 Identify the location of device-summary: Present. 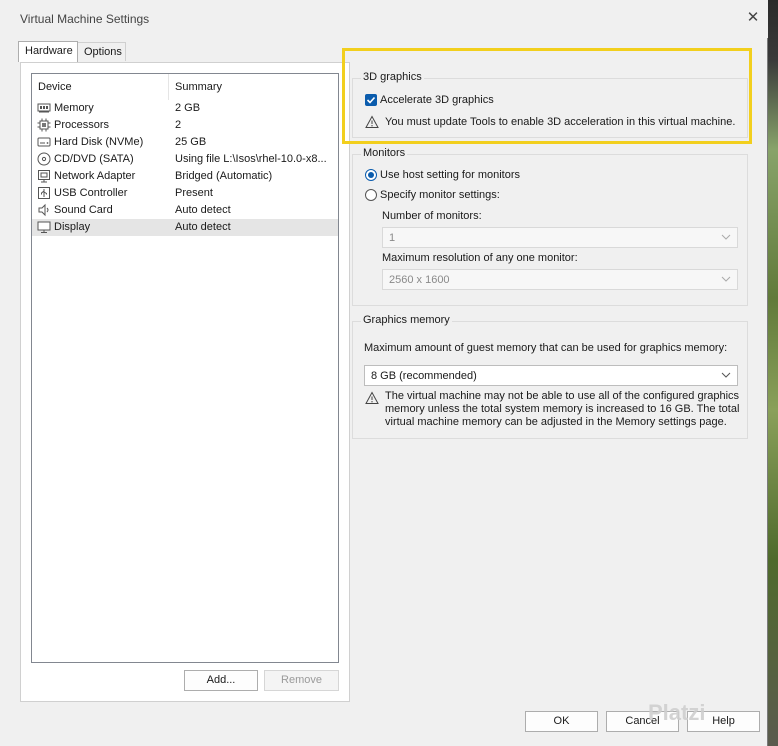
(194, 193).